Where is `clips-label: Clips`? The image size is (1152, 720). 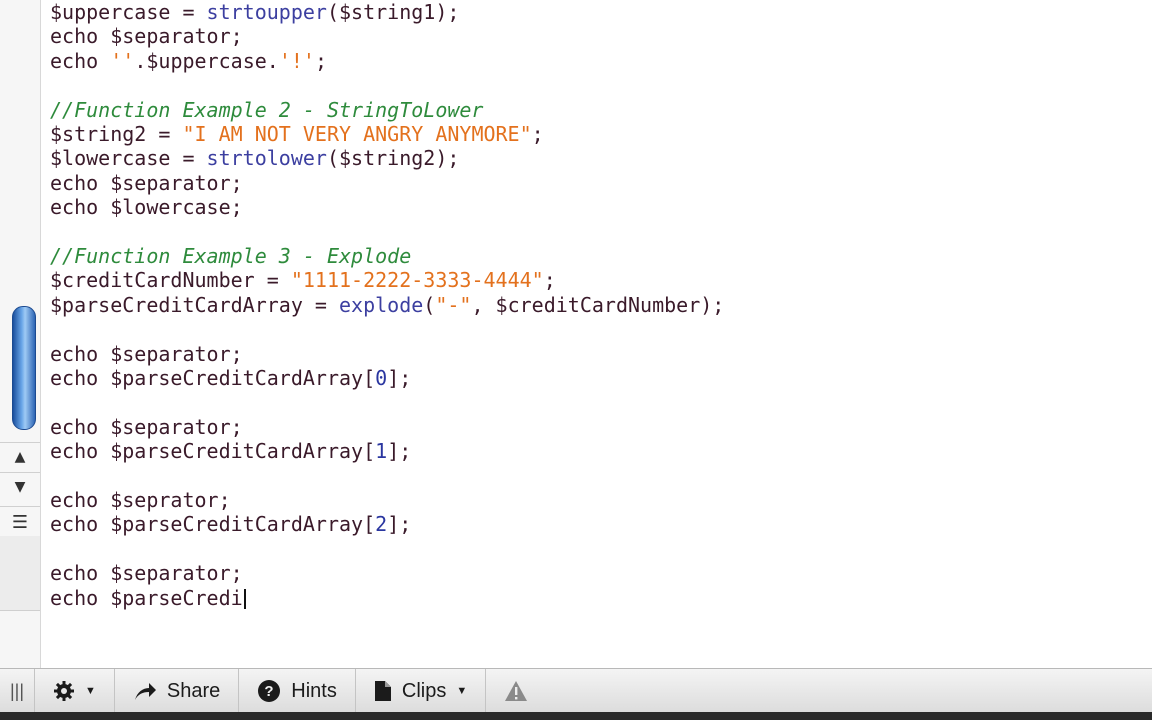
clips-label: Clips is located at coordinates (424, 690).